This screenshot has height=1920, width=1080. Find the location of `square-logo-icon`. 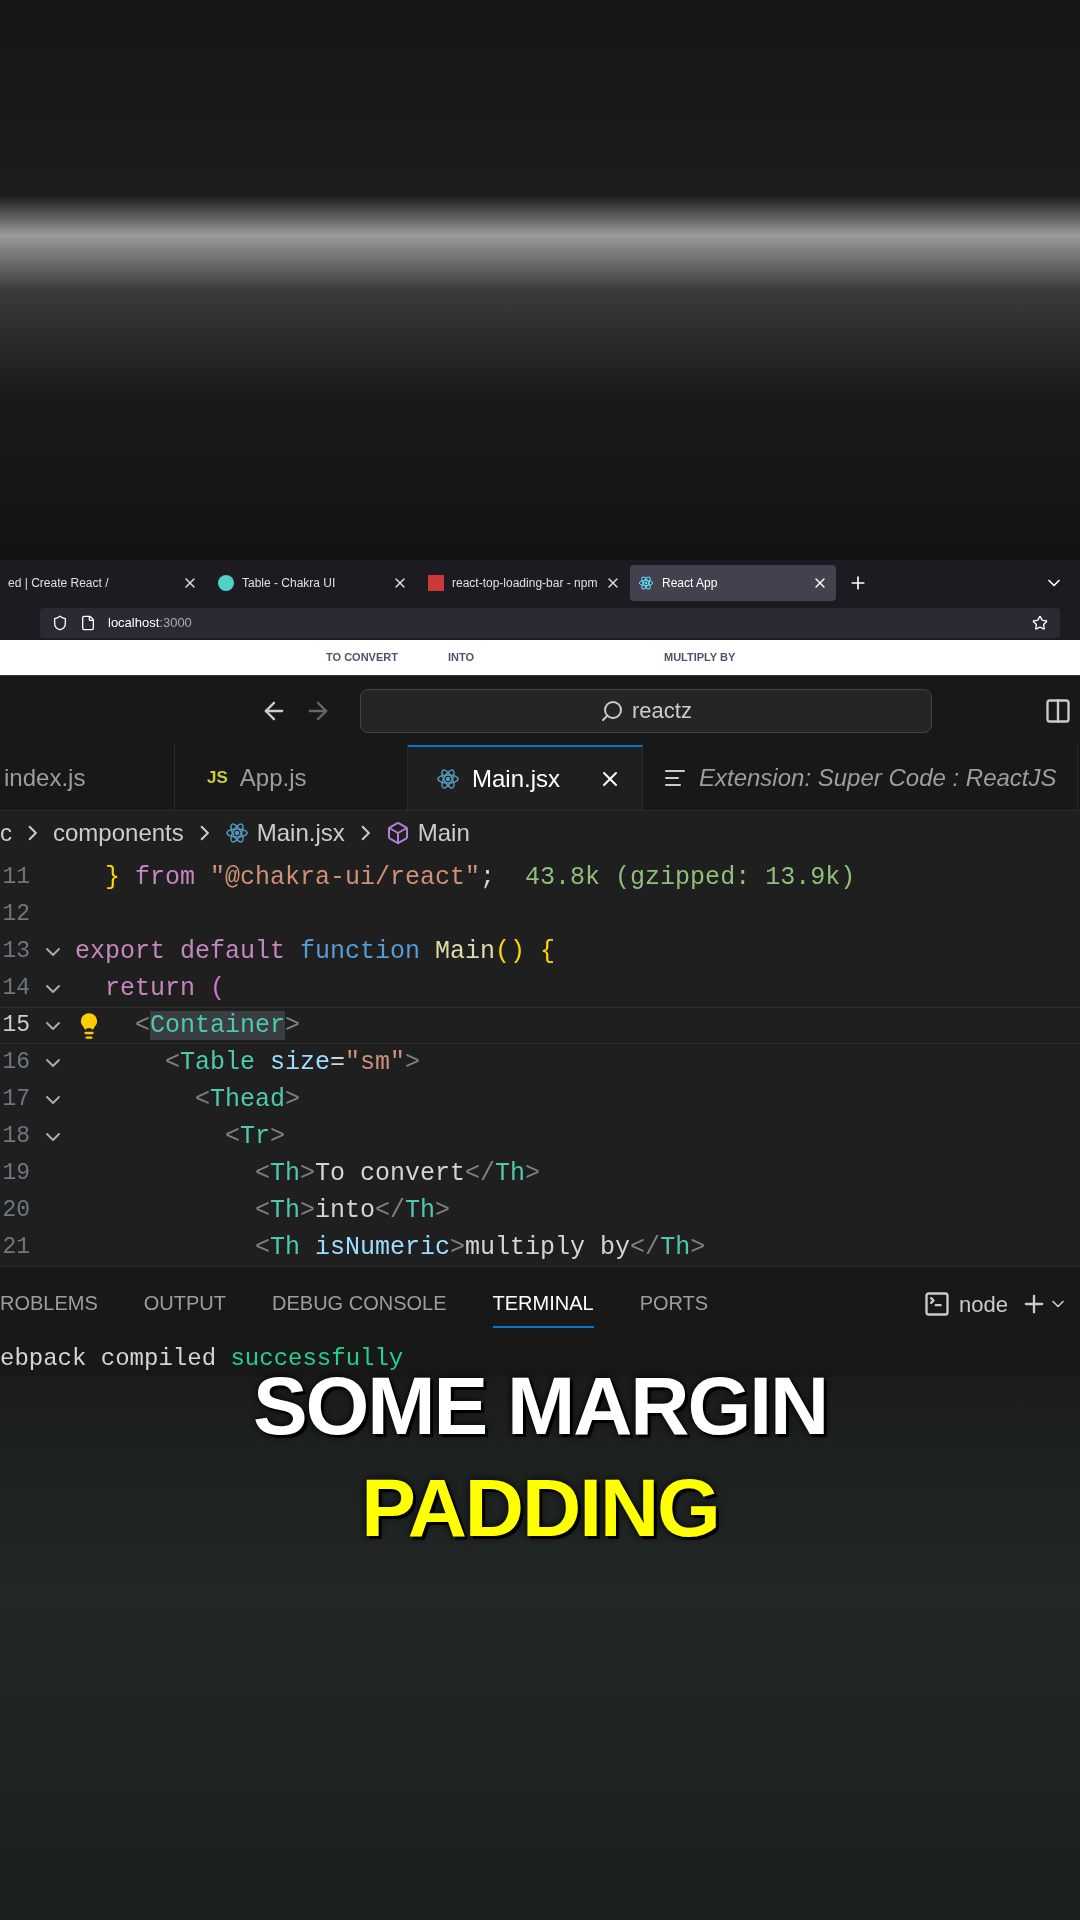

square-logo-icon is located at coordinates (436, 582).